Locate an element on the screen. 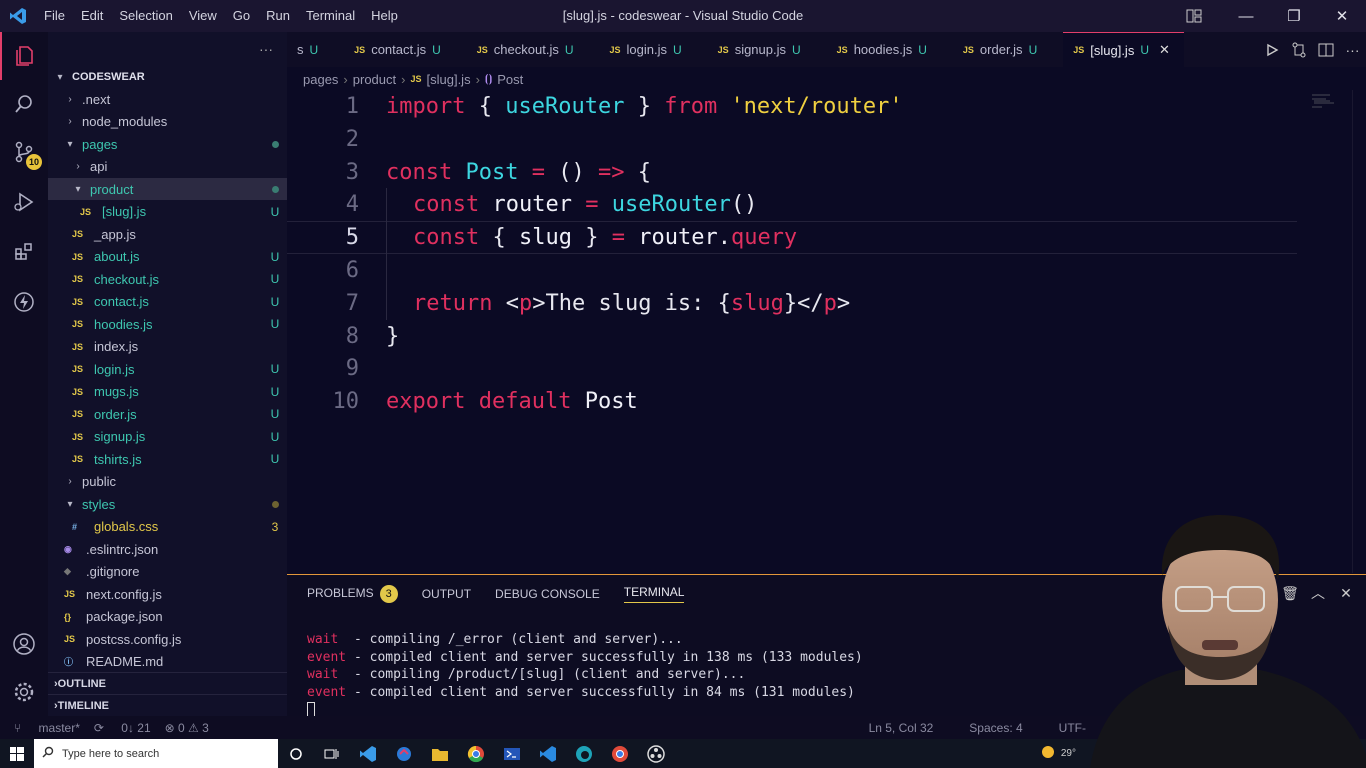 This screenshot has width=1366, height=768. app-icon is located at coordinates (404, 753).